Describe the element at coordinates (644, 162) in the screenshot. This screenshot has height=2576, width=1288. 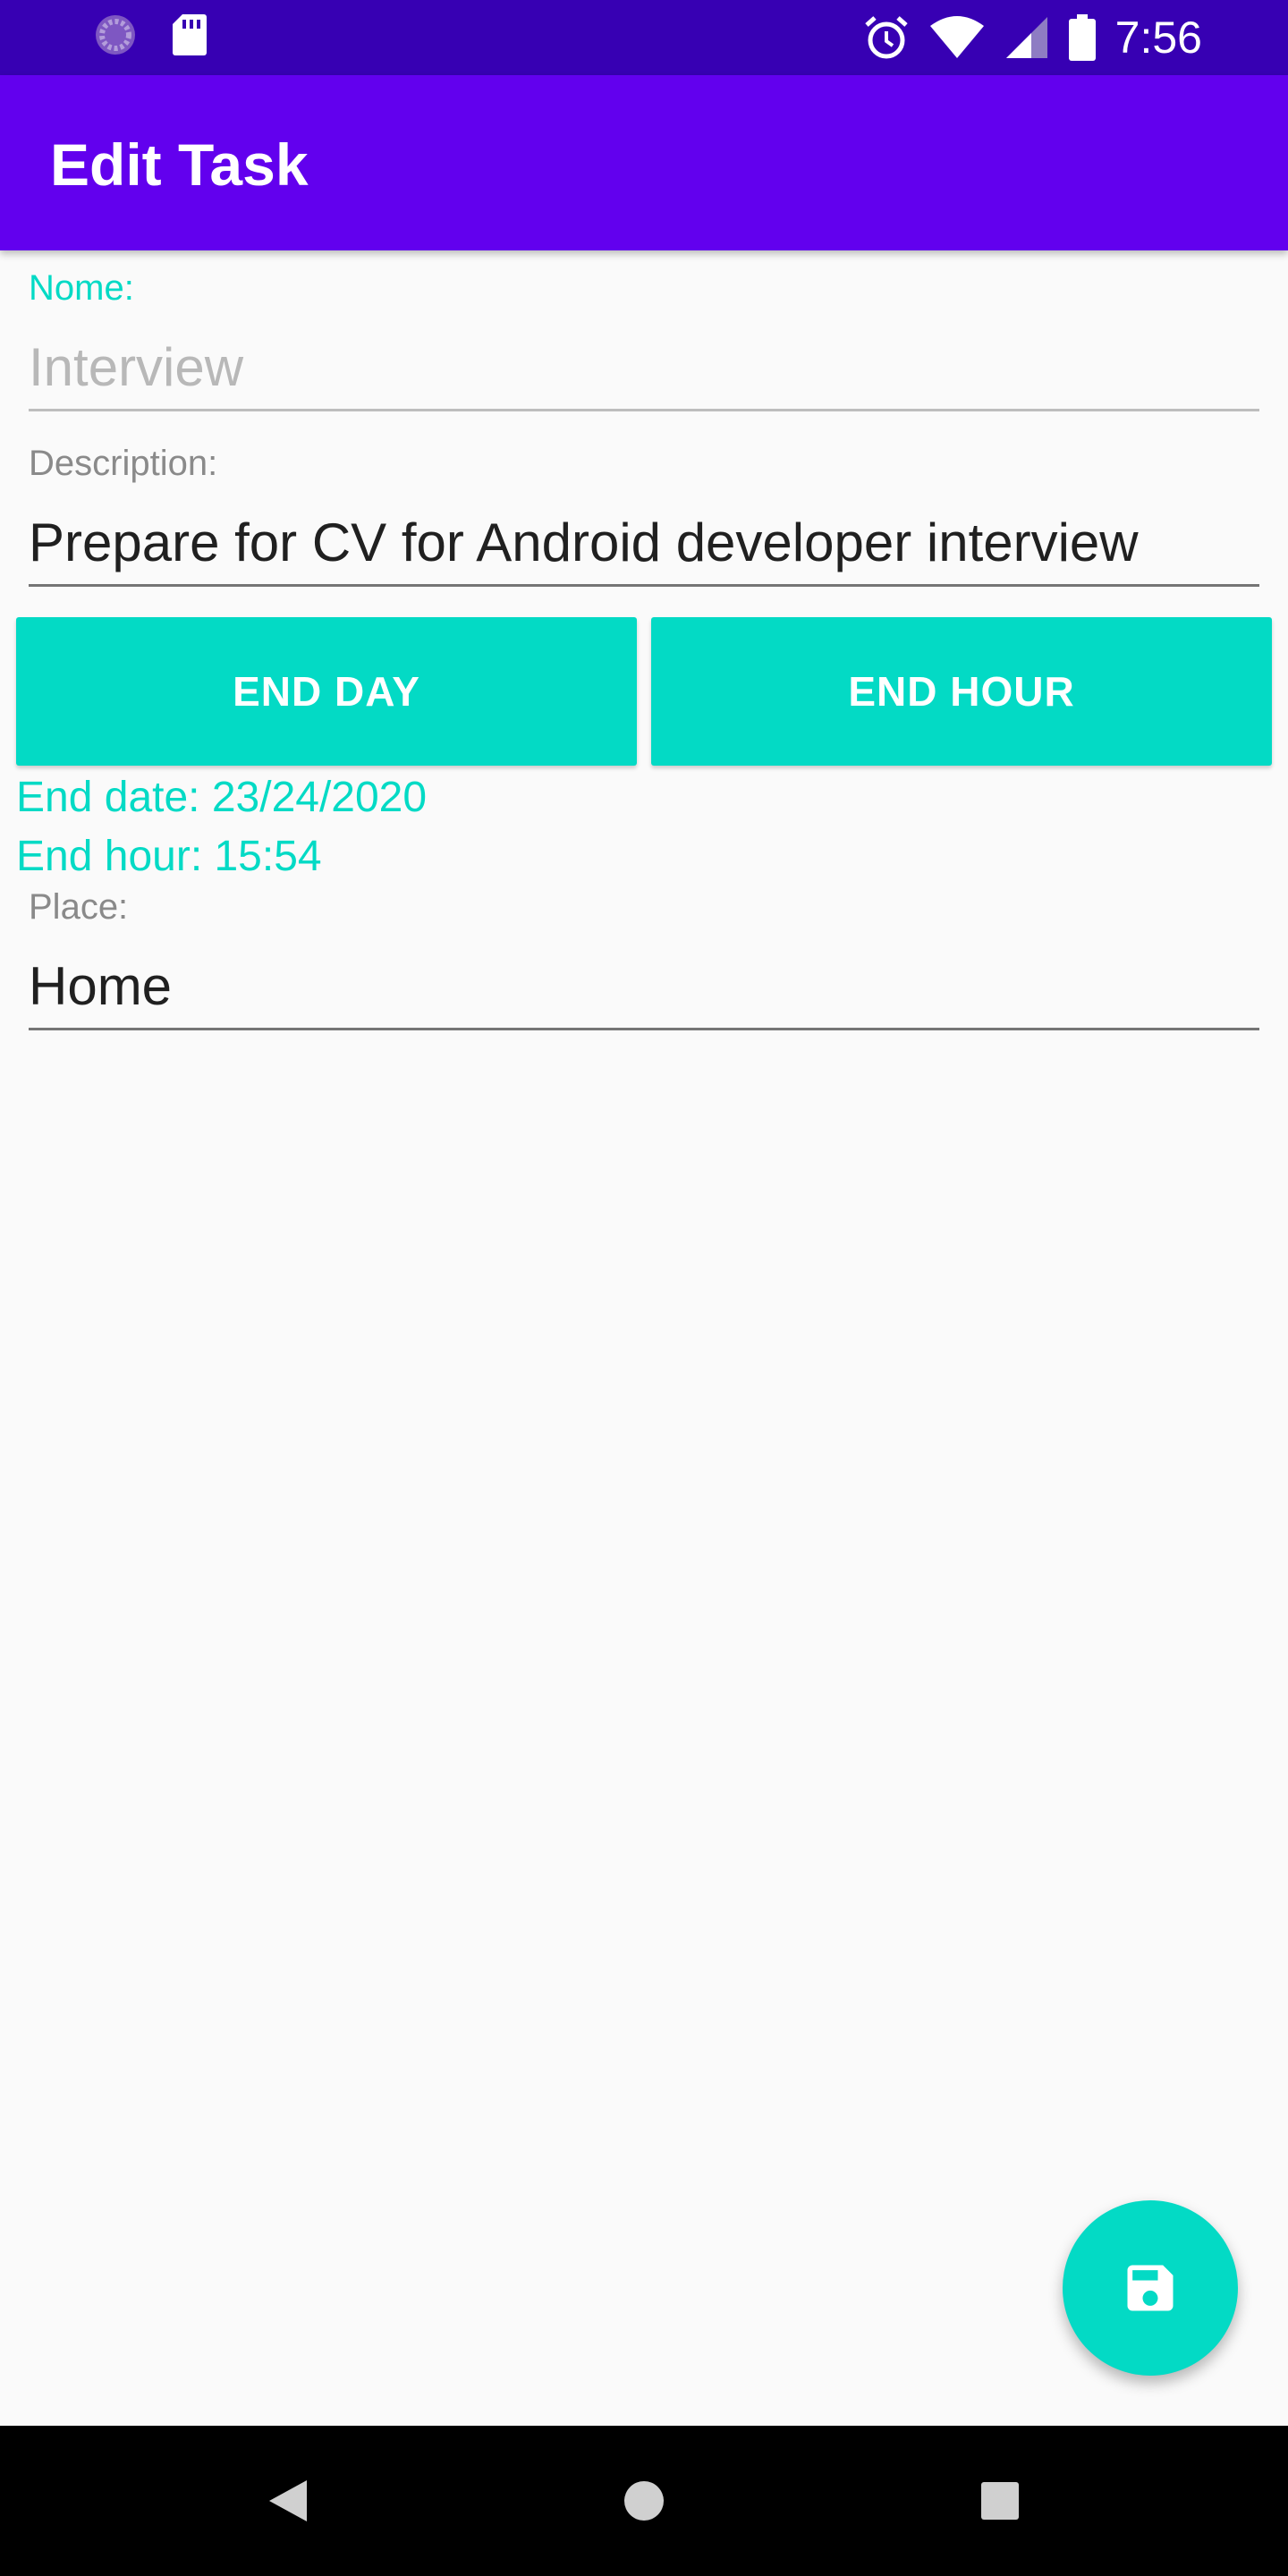
I see `app-bar: Edit Task` at that location.